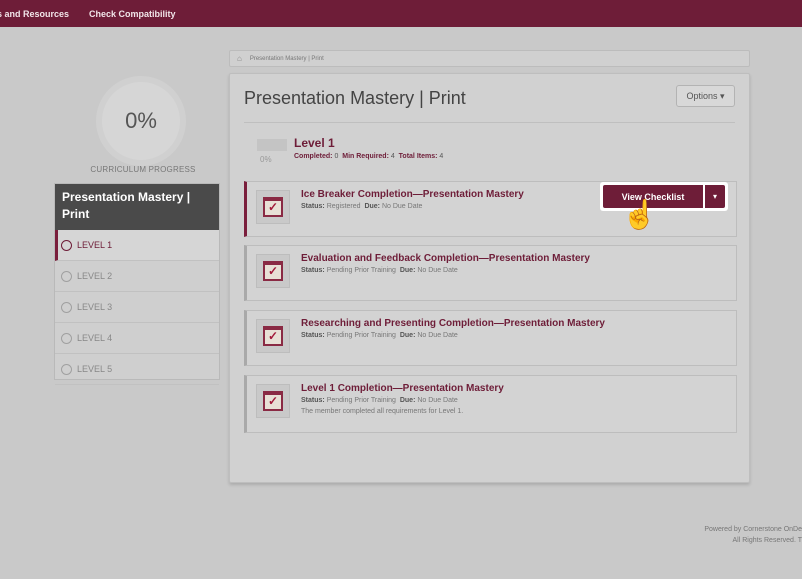 The height and width of the screenshot is (579, 802). I want to click on level-label: LEVEL 5, so click(95, 369).